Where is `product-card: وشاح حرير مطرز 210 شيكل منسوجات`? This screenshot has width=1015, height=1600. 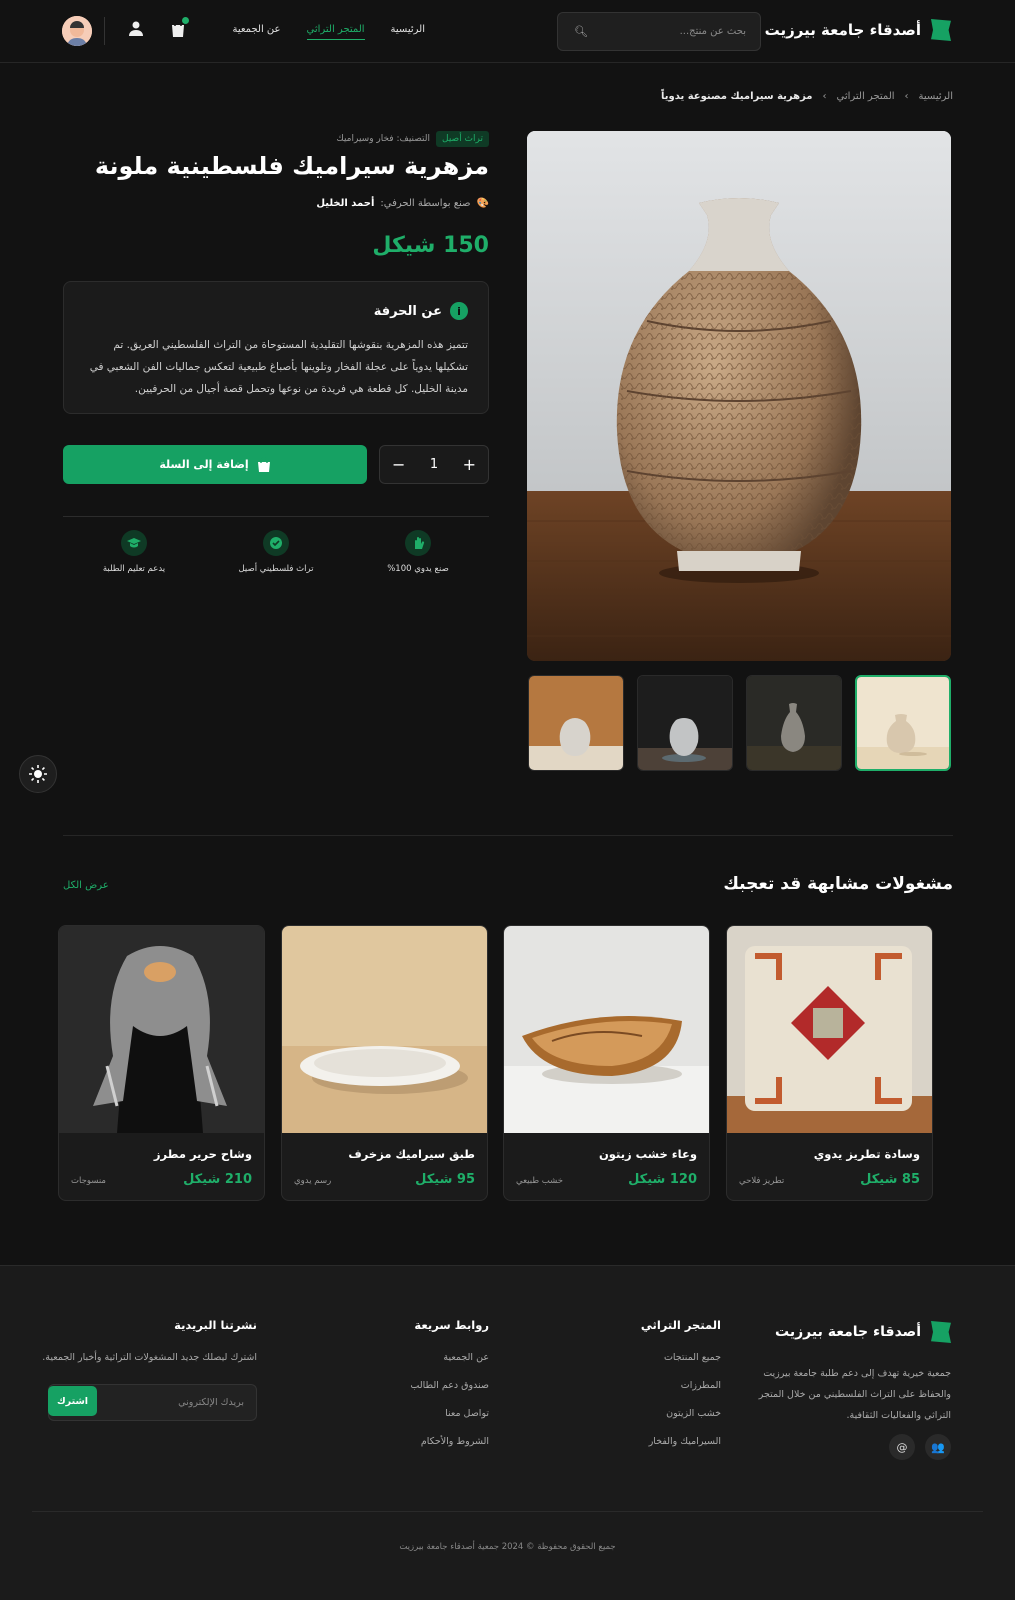
product-card: وشاح حرير مطرز 210 شيكل منسوجات is located at coordinates (161, 1063).